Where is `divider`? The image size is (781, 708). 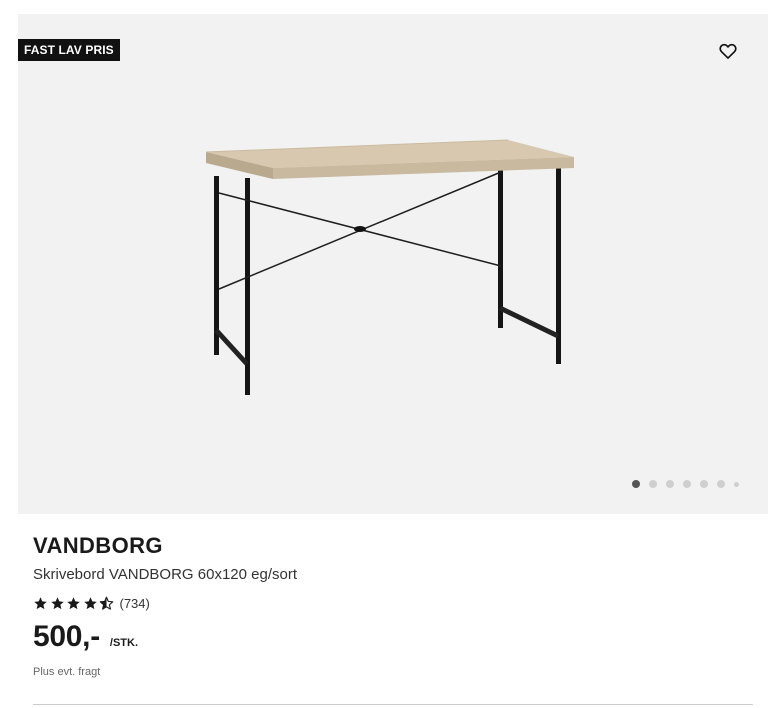
divider is located at coordinates (393, 704).